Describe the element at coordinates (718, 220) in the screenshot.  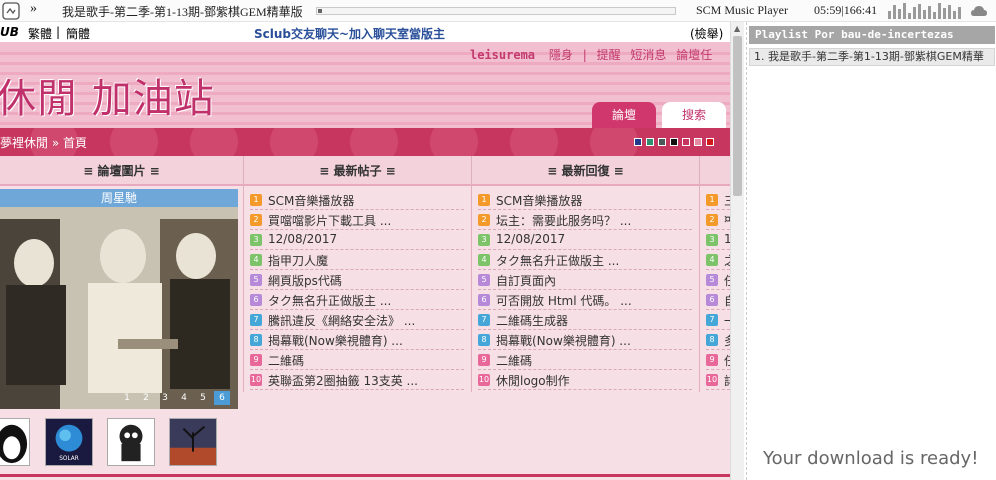
I see `extra-item-row: 2¤` at that location.